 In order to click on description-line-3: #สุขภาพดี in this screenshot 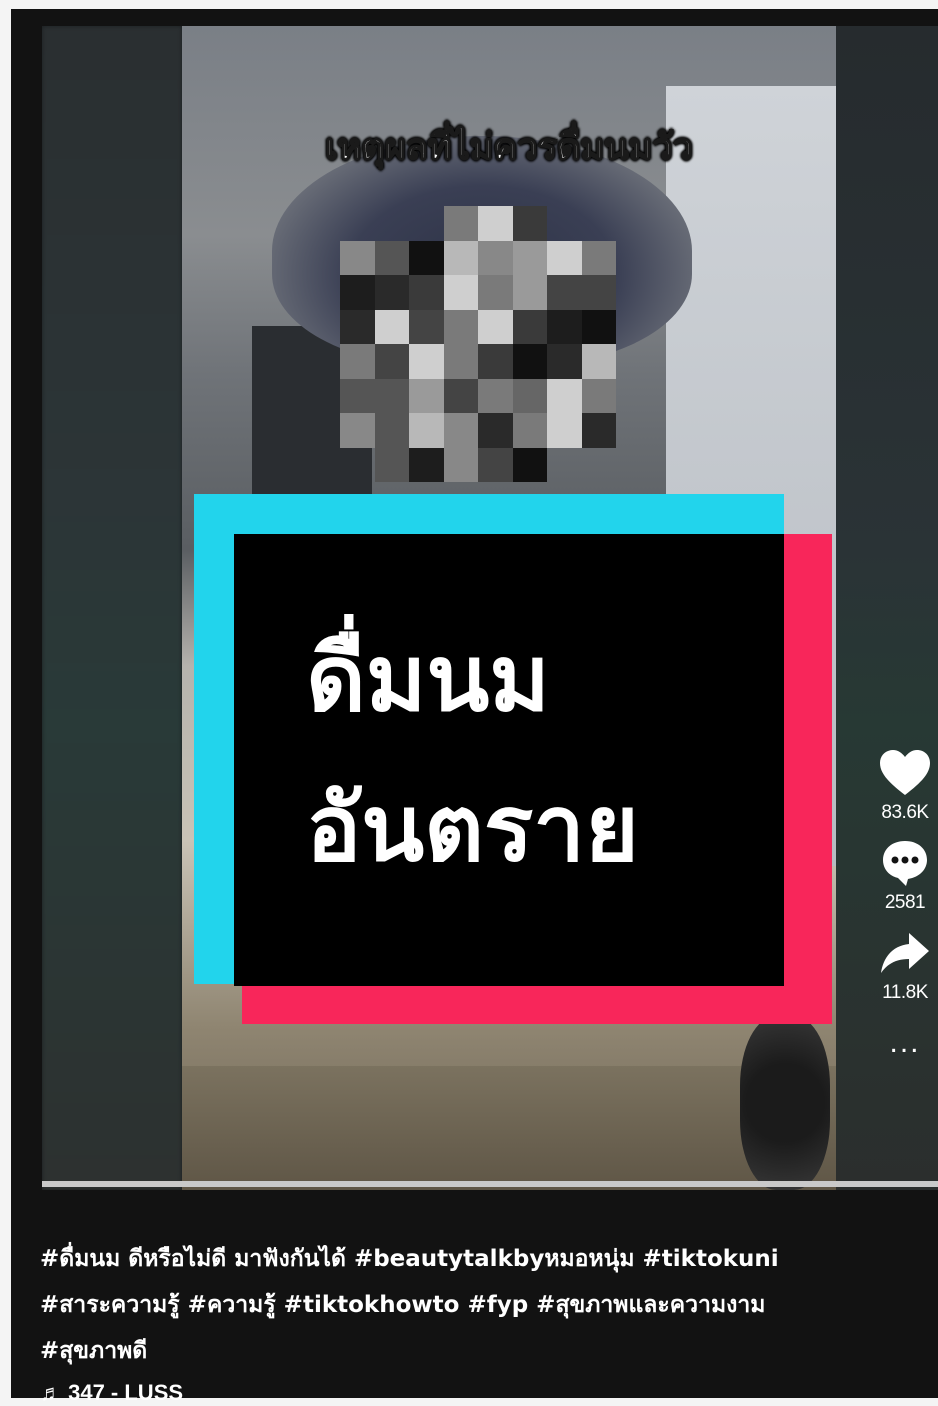, I will do `click(480, 1351)`.